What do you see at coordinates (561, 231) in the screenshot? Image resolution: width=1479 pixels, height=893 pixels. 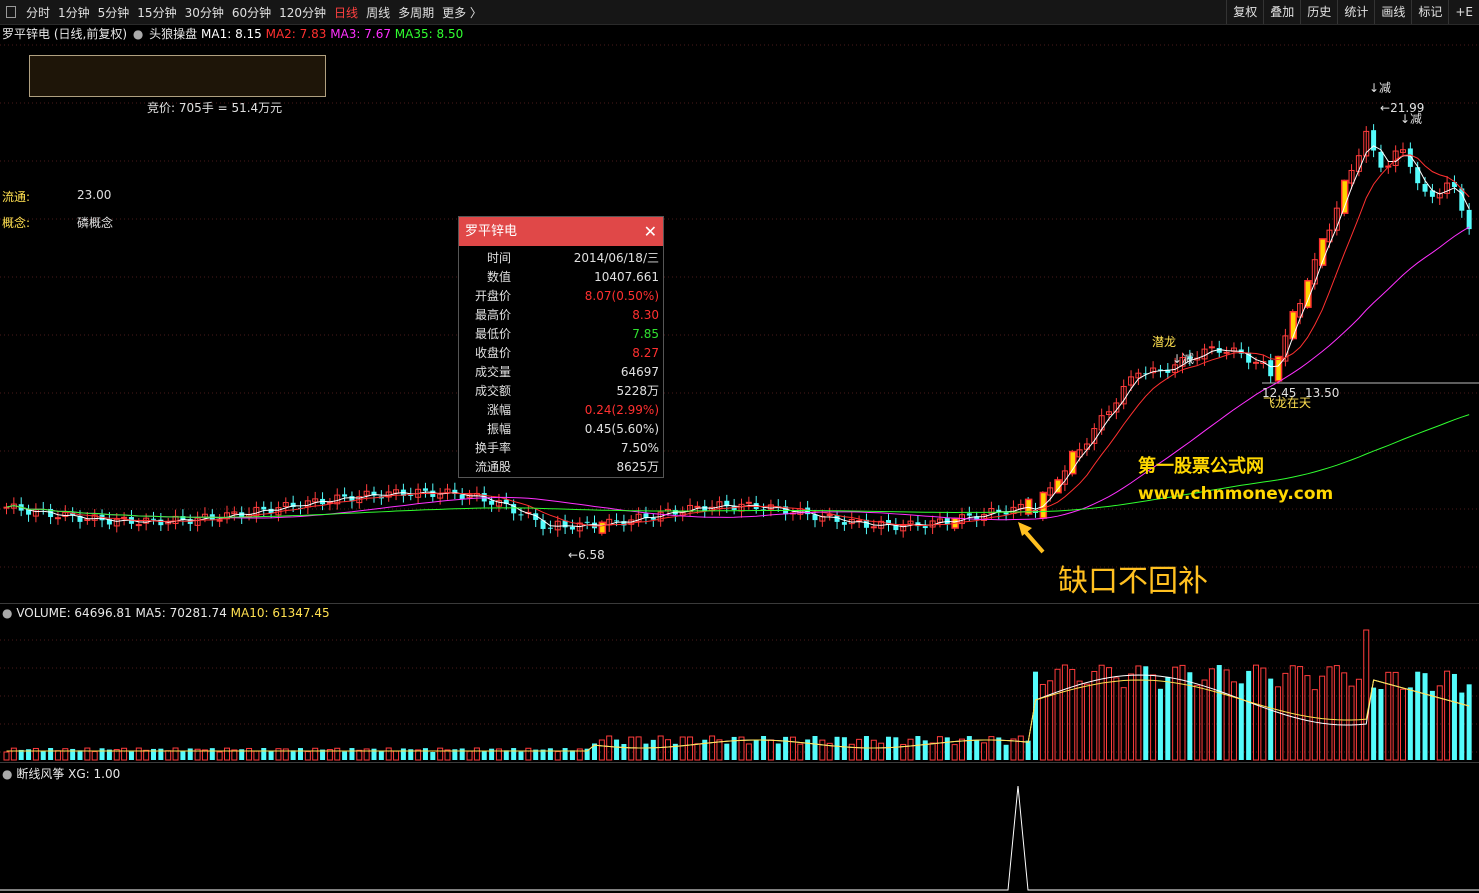 I see `tooltip-header: 罗平锌电 ✕` at bounding box center [561, 231].